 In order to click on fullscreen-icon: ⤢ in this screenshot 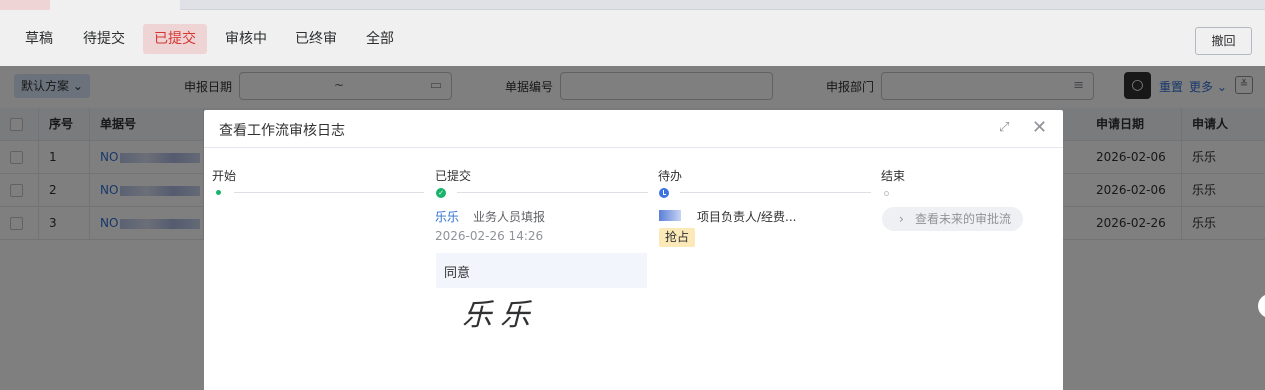, I will do `click(1004, 127)`.